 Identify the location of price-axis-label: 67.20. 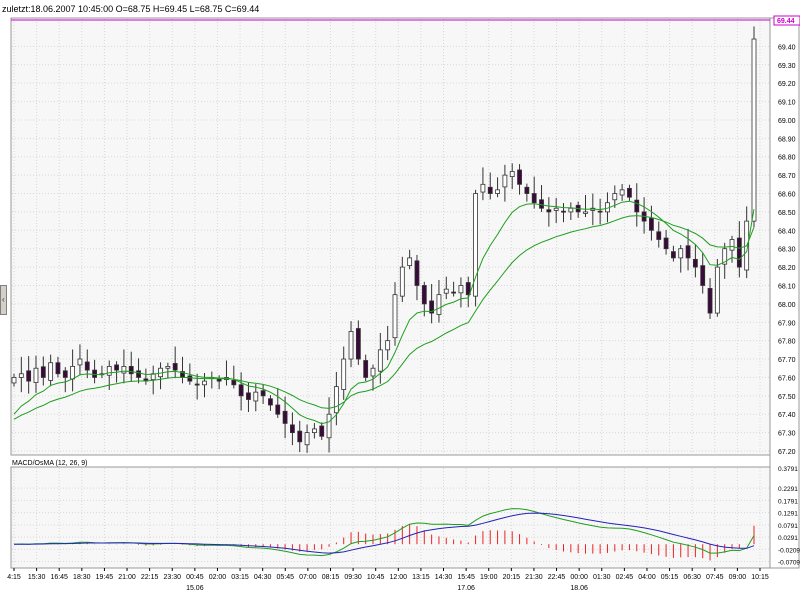
(787, 452).